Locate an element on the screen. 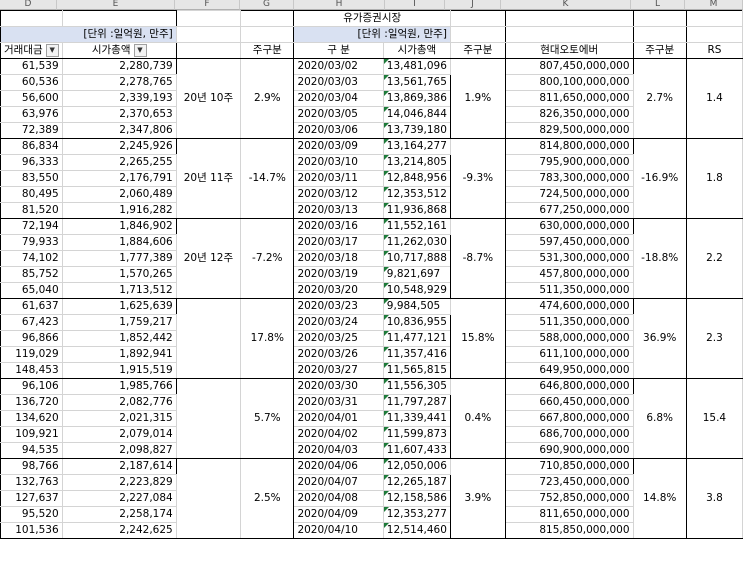 Image resolution: width=743 pixels, height=580 pixels. market-cap-cell: 2,021,315 is located at coordinates (119, 418).